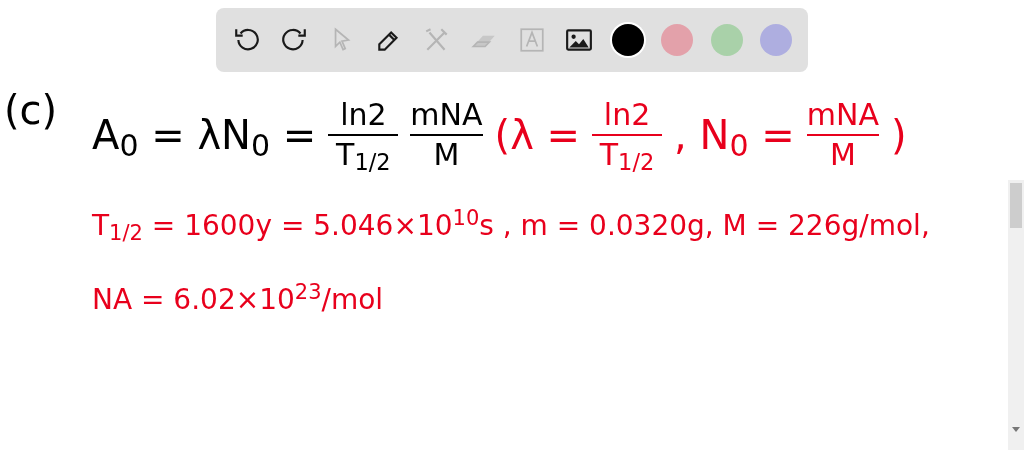 This screenshot has height=450, width=1024. Describe the element at coordinates (734, 137) in the screenshot. I see `equation-text: , N$_{0}$ =` at that location.